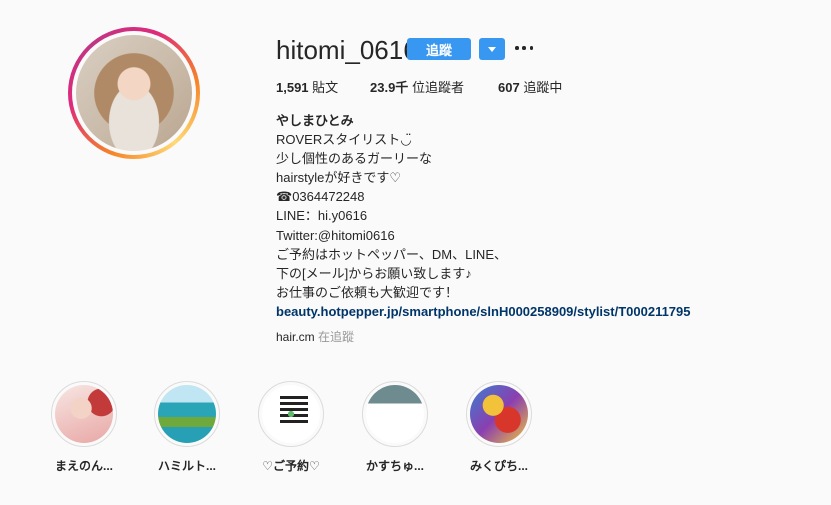 The image size is (831, 505). I want to click on followers-label: 位追蹤者, so click(437, 87).